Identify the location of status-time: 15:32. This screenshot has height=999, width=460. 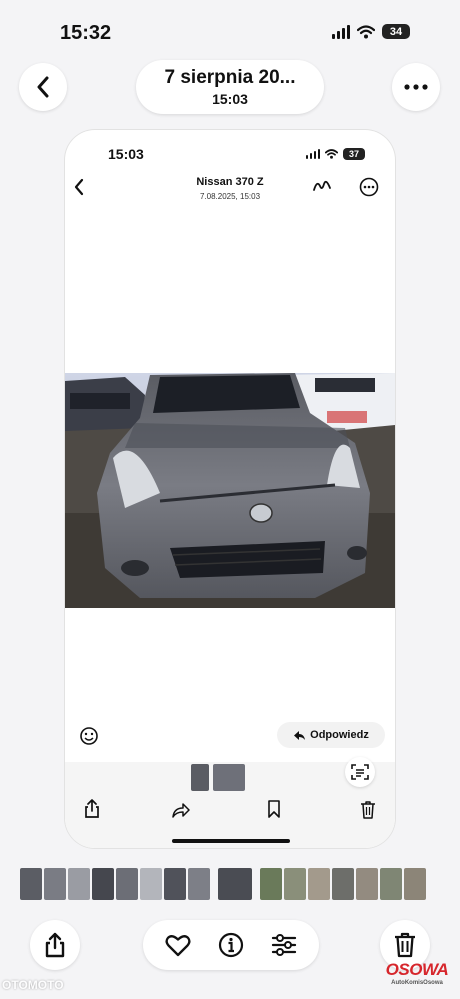
(86, 33).